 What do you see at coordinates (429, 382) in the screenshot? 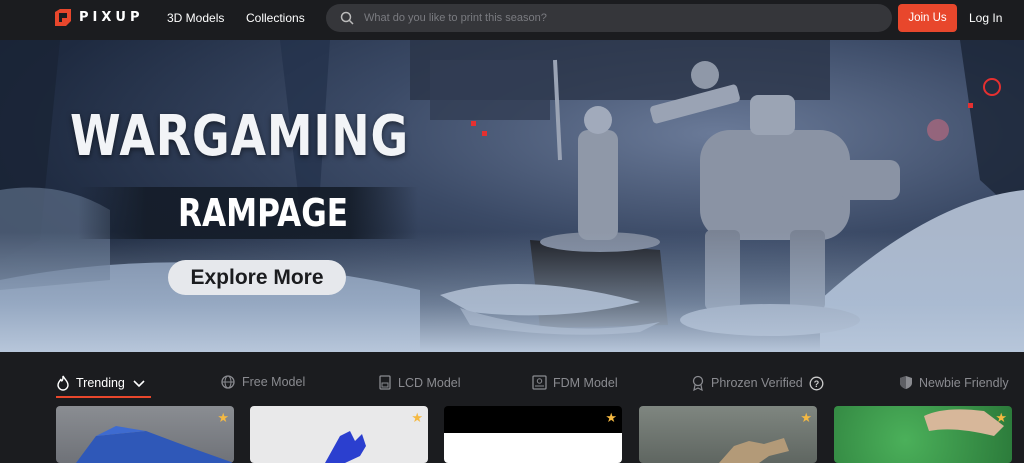
I see `tab-lcd-model-label: LCD Model` at bounding box center [429, 382].